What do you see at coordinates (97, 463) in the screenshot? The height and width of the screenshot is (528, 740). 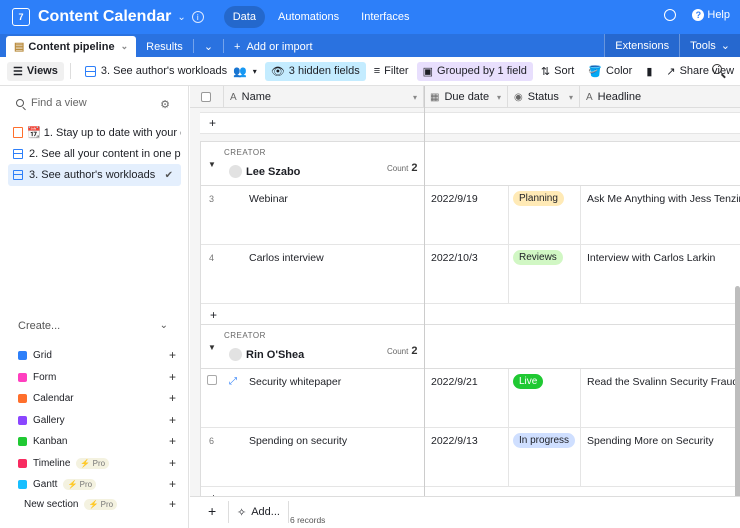 I see `create-timeline-button: Timeline ⚡ Pro +` at bounding box center [97, 463].